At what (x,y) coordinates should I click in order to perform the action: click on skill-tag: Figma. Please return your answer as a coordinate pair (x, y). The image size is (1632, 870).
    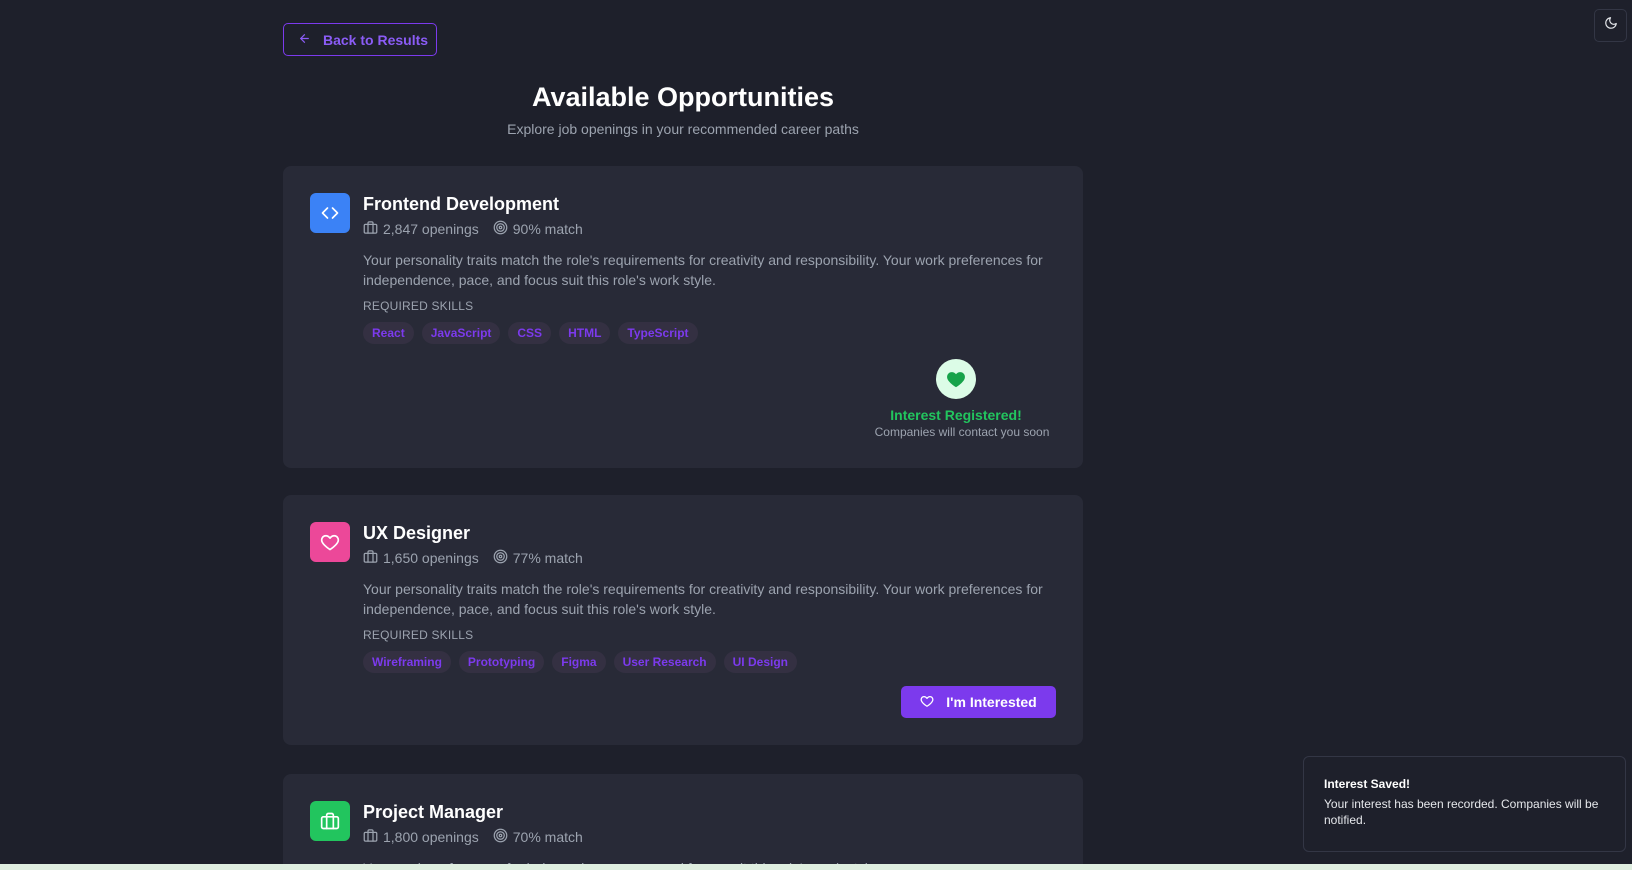
    Looking at the image, I should click on (579, 662).